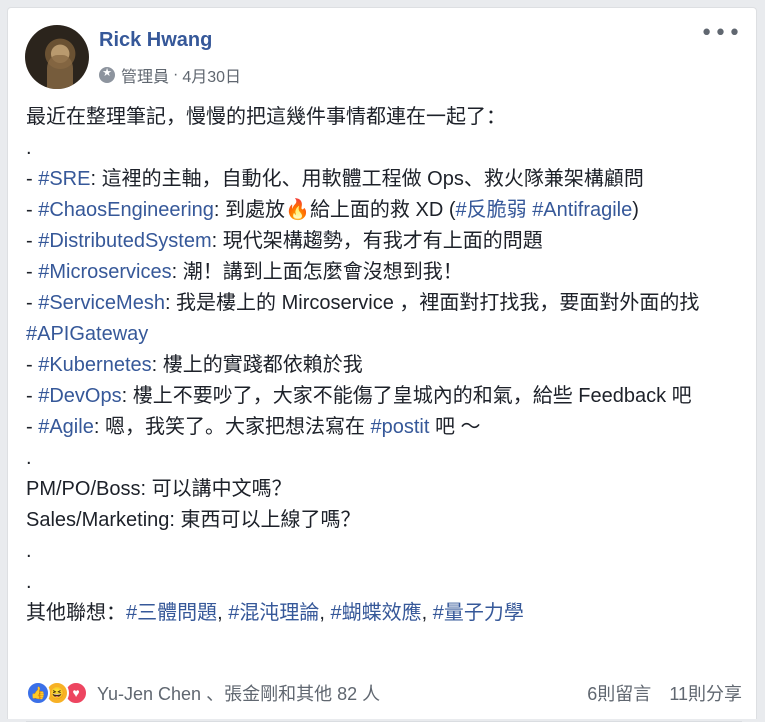 This screenshot has width=765, height=722. Describe the element at coordinates (126, 210) in the screenshot. I see `hashtag-chaos-engineering: #ChaosEngineering` at that location.